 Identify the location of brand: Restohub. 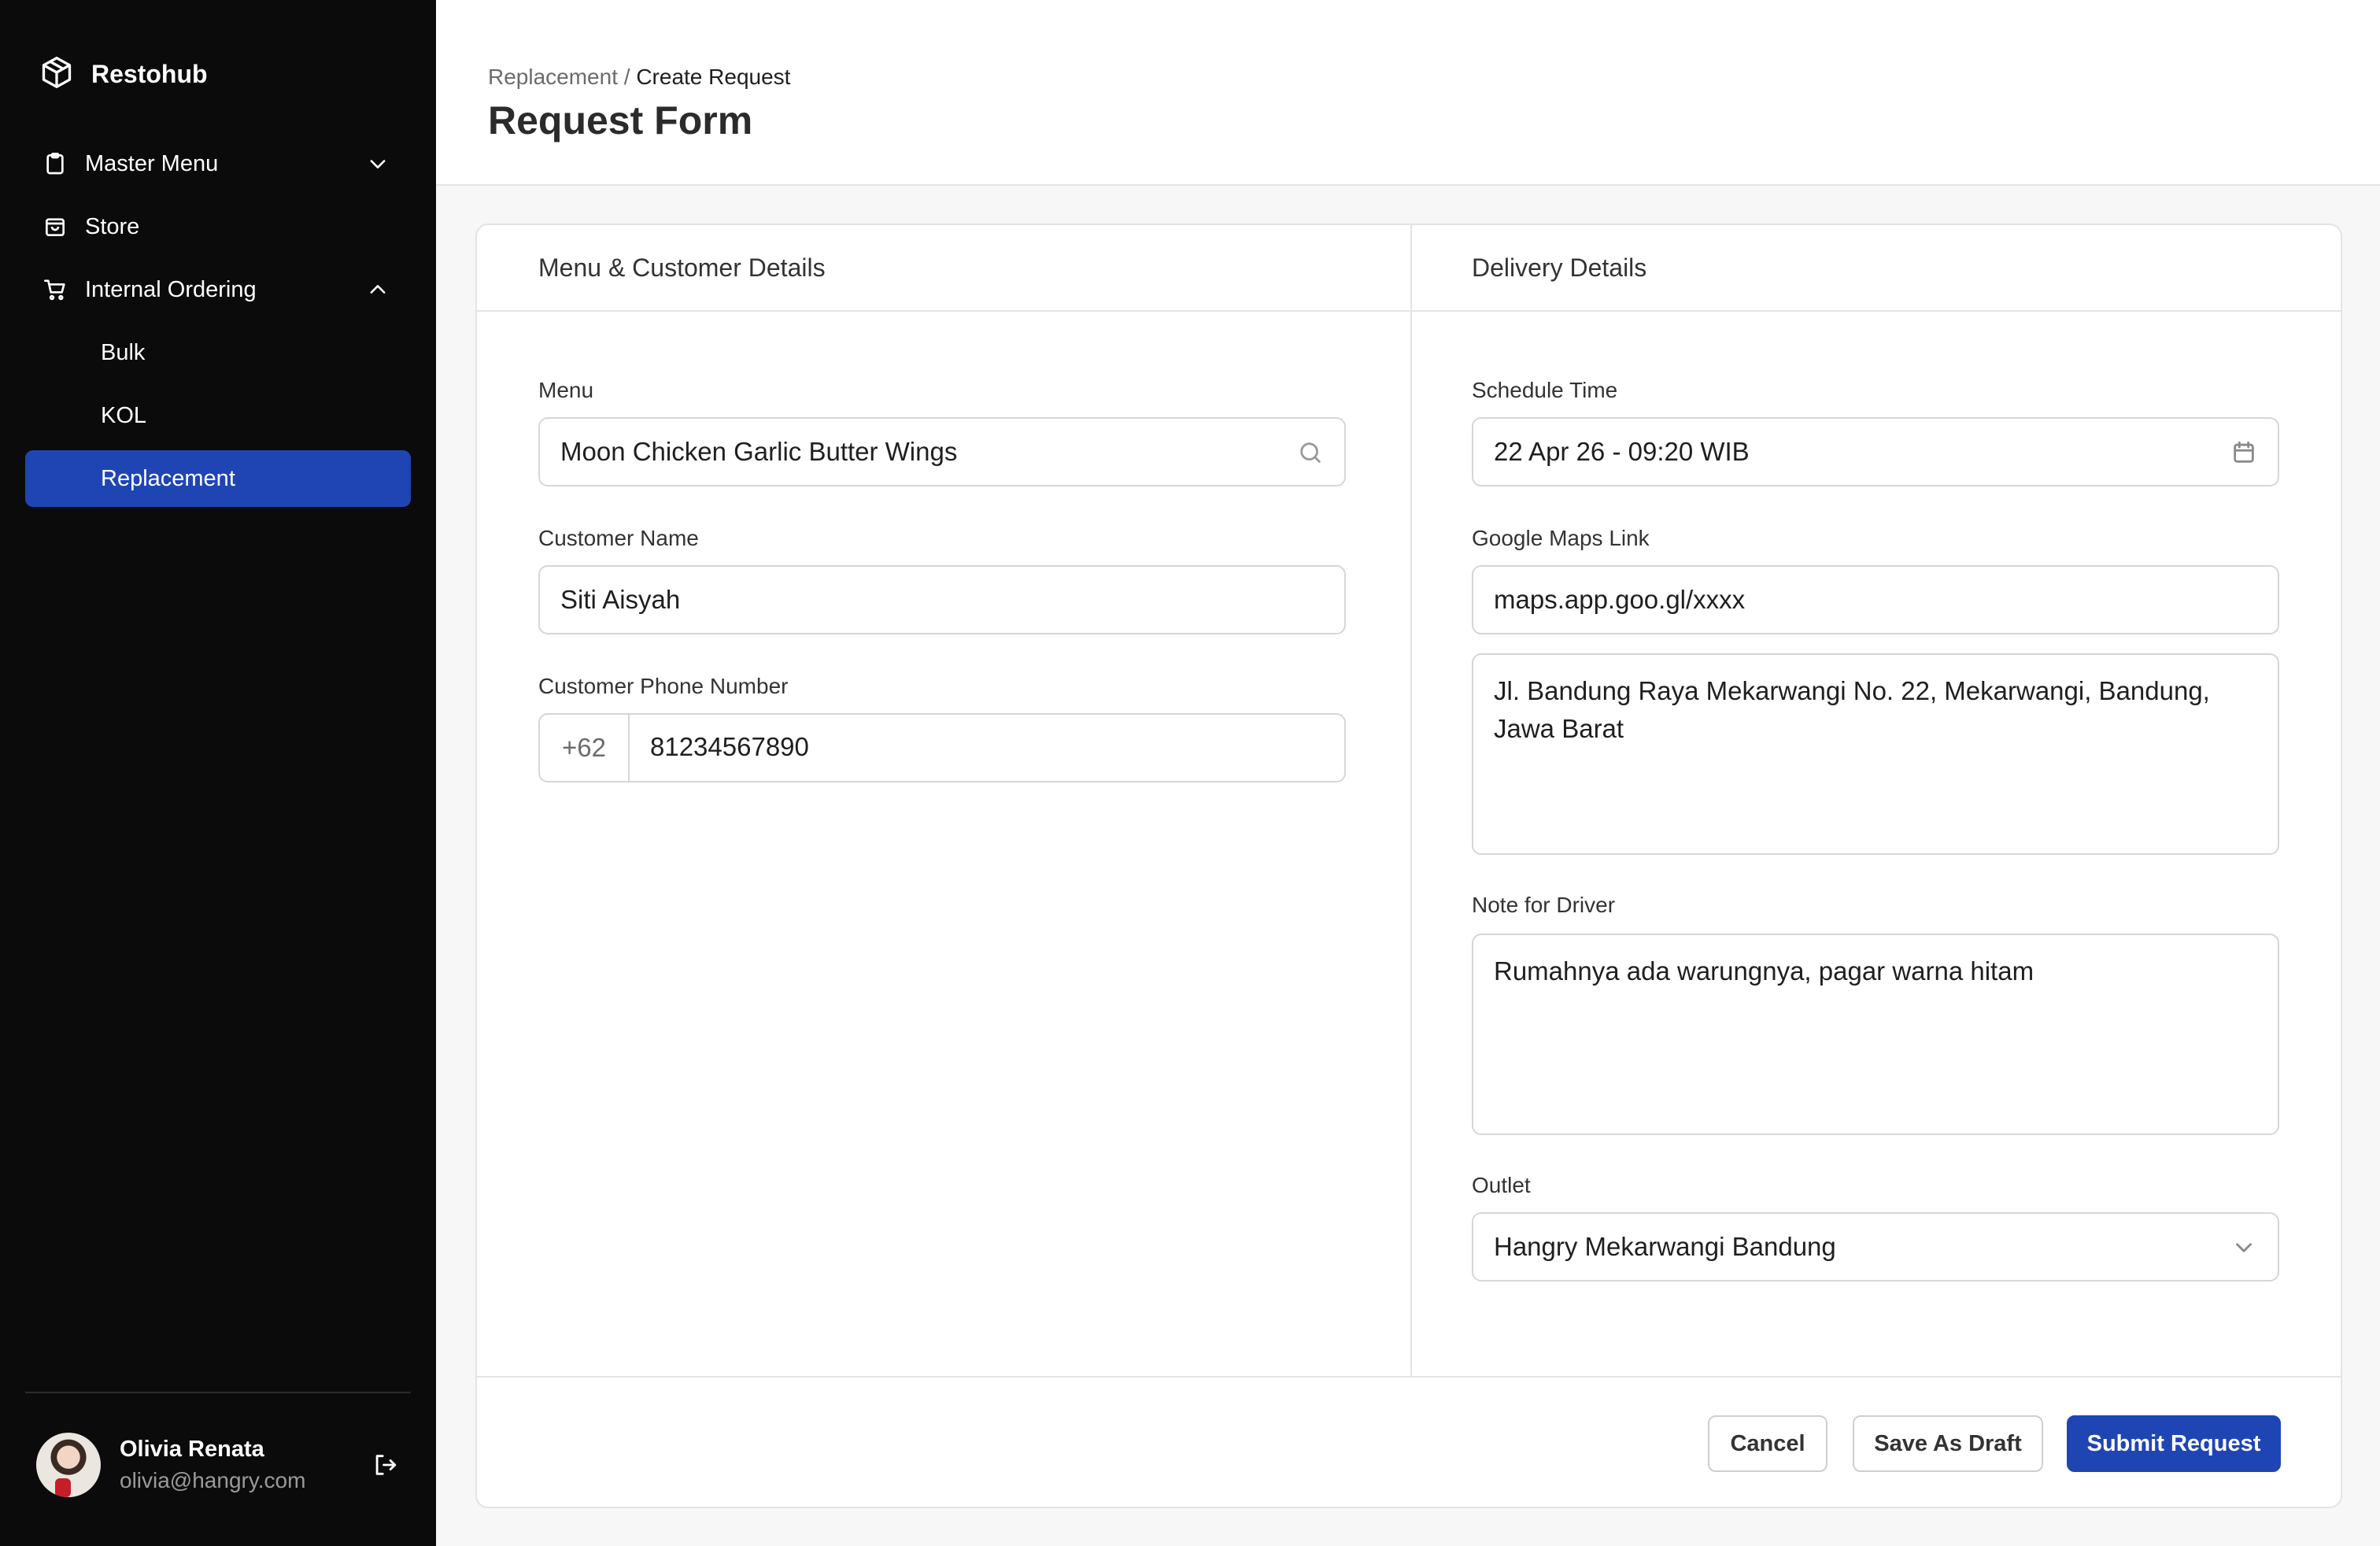
(123, 74).